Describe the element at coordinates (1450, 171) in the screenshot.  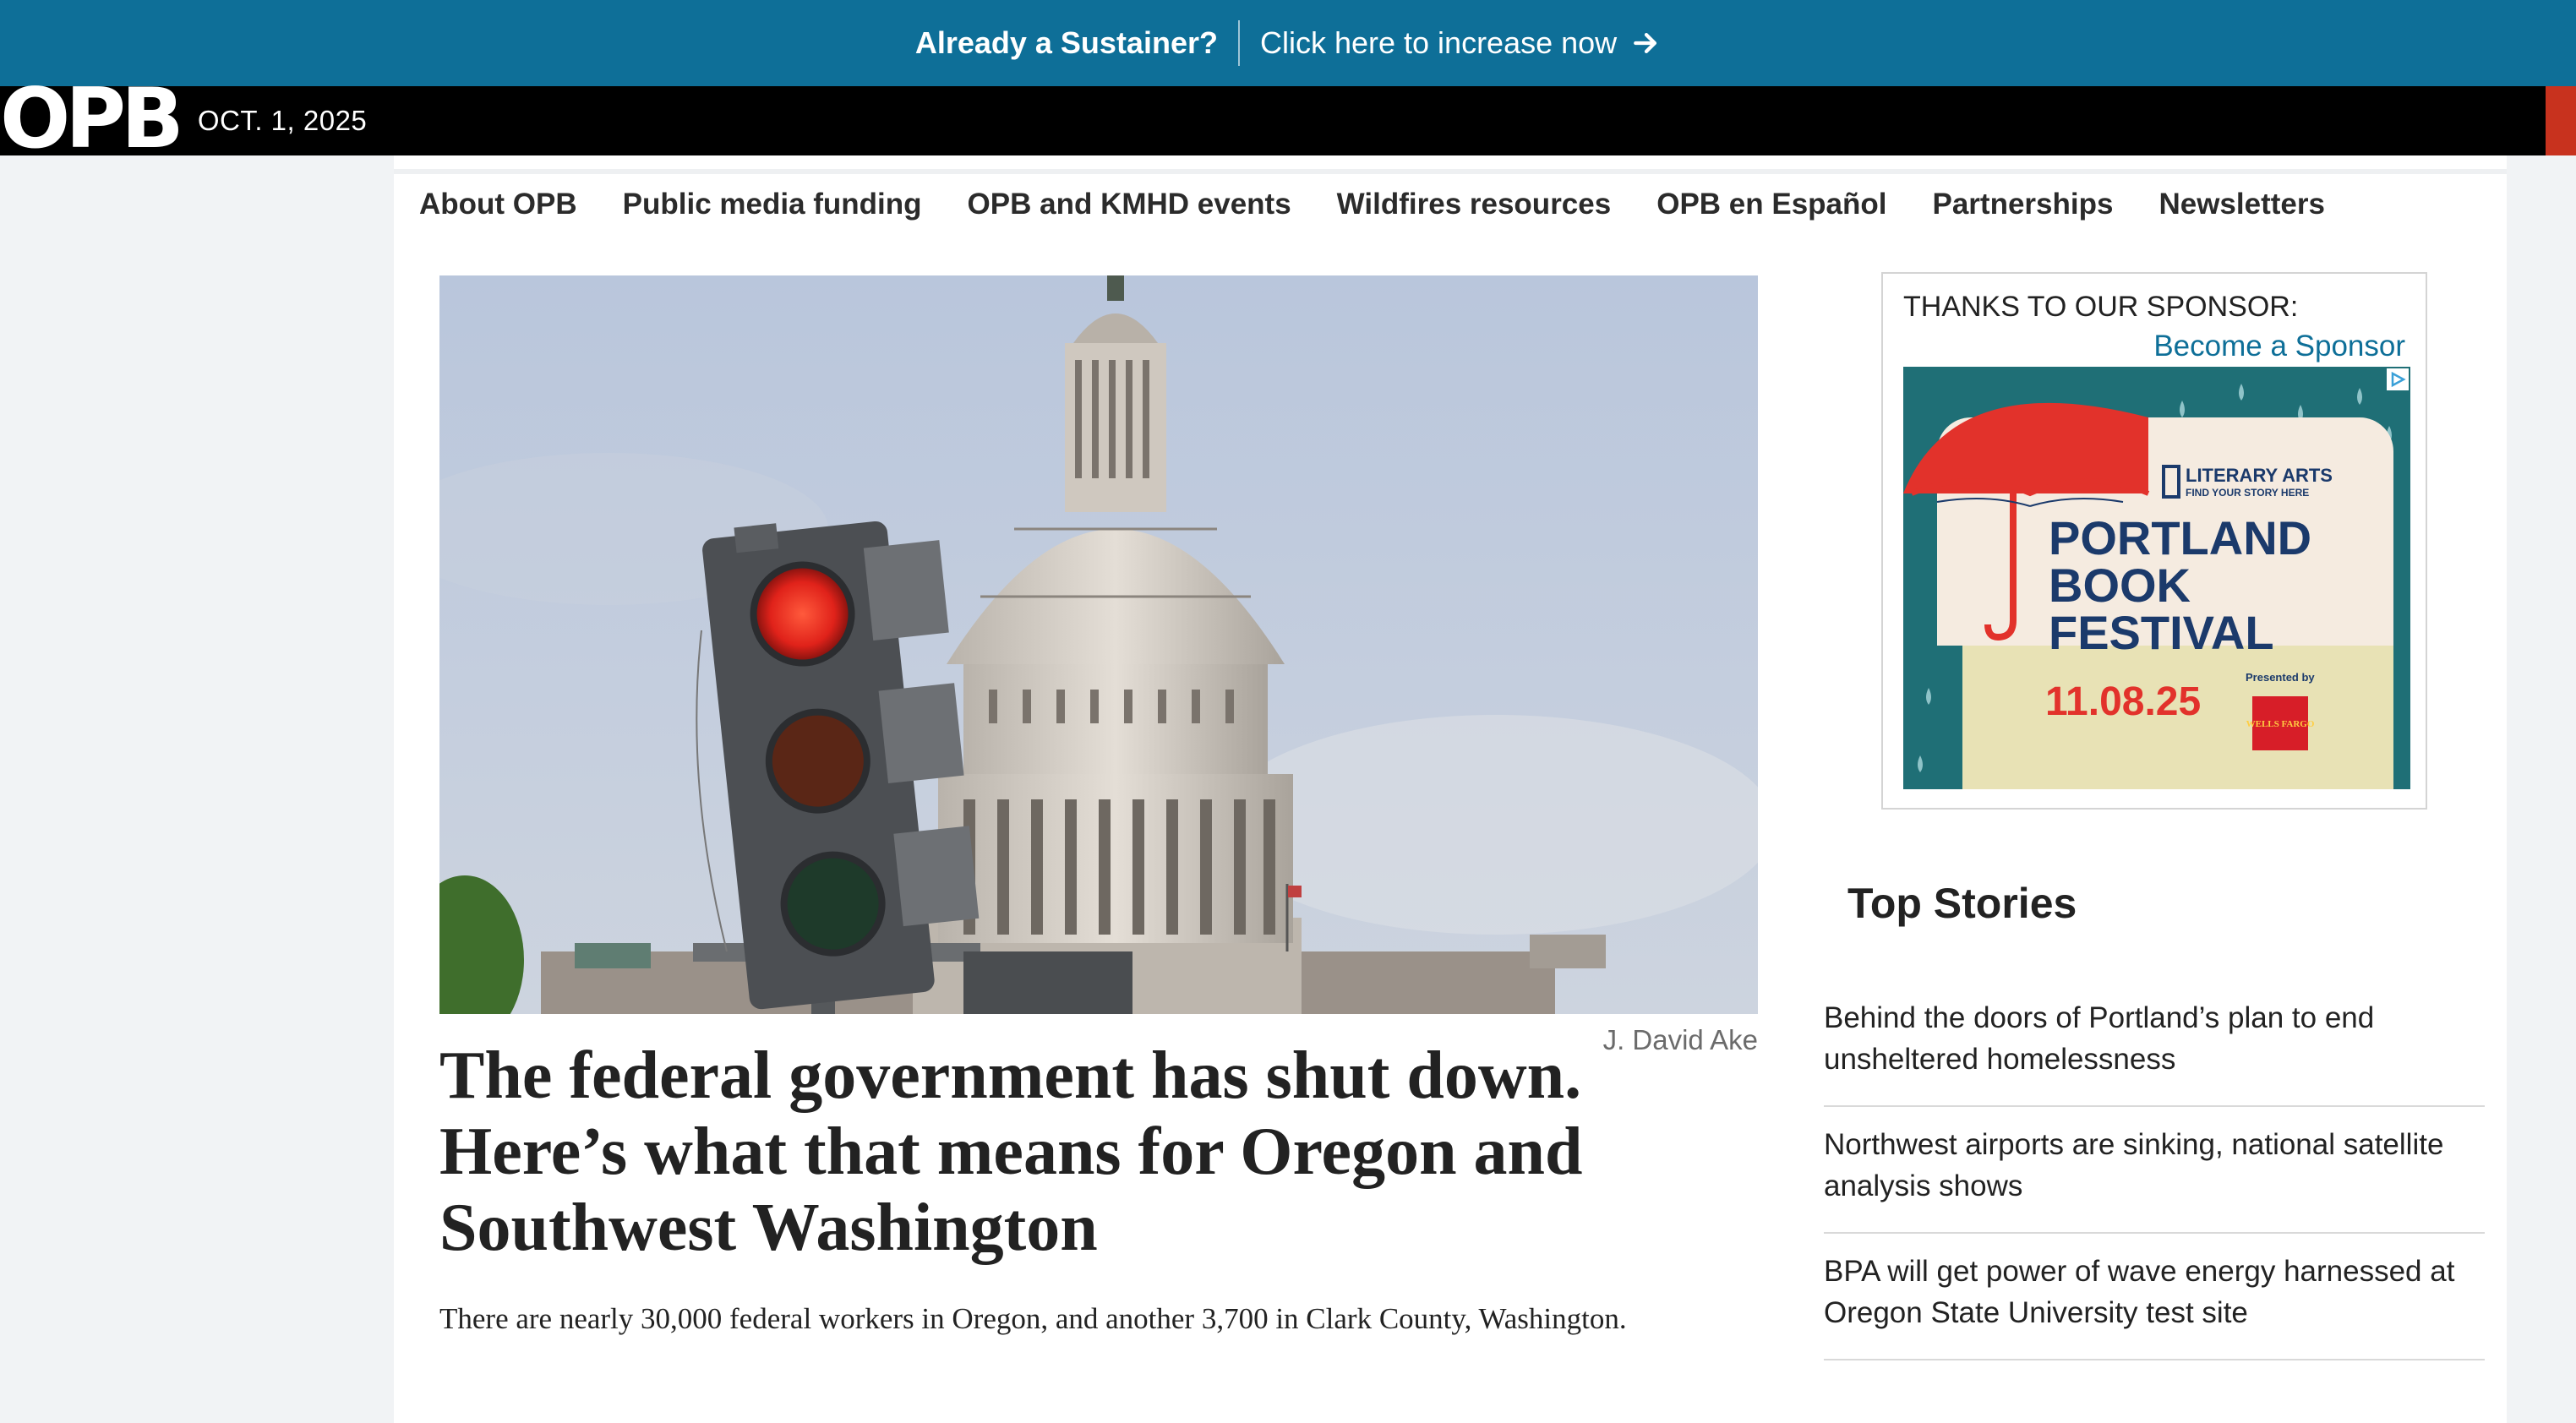
I see `panel-divider` at that location.